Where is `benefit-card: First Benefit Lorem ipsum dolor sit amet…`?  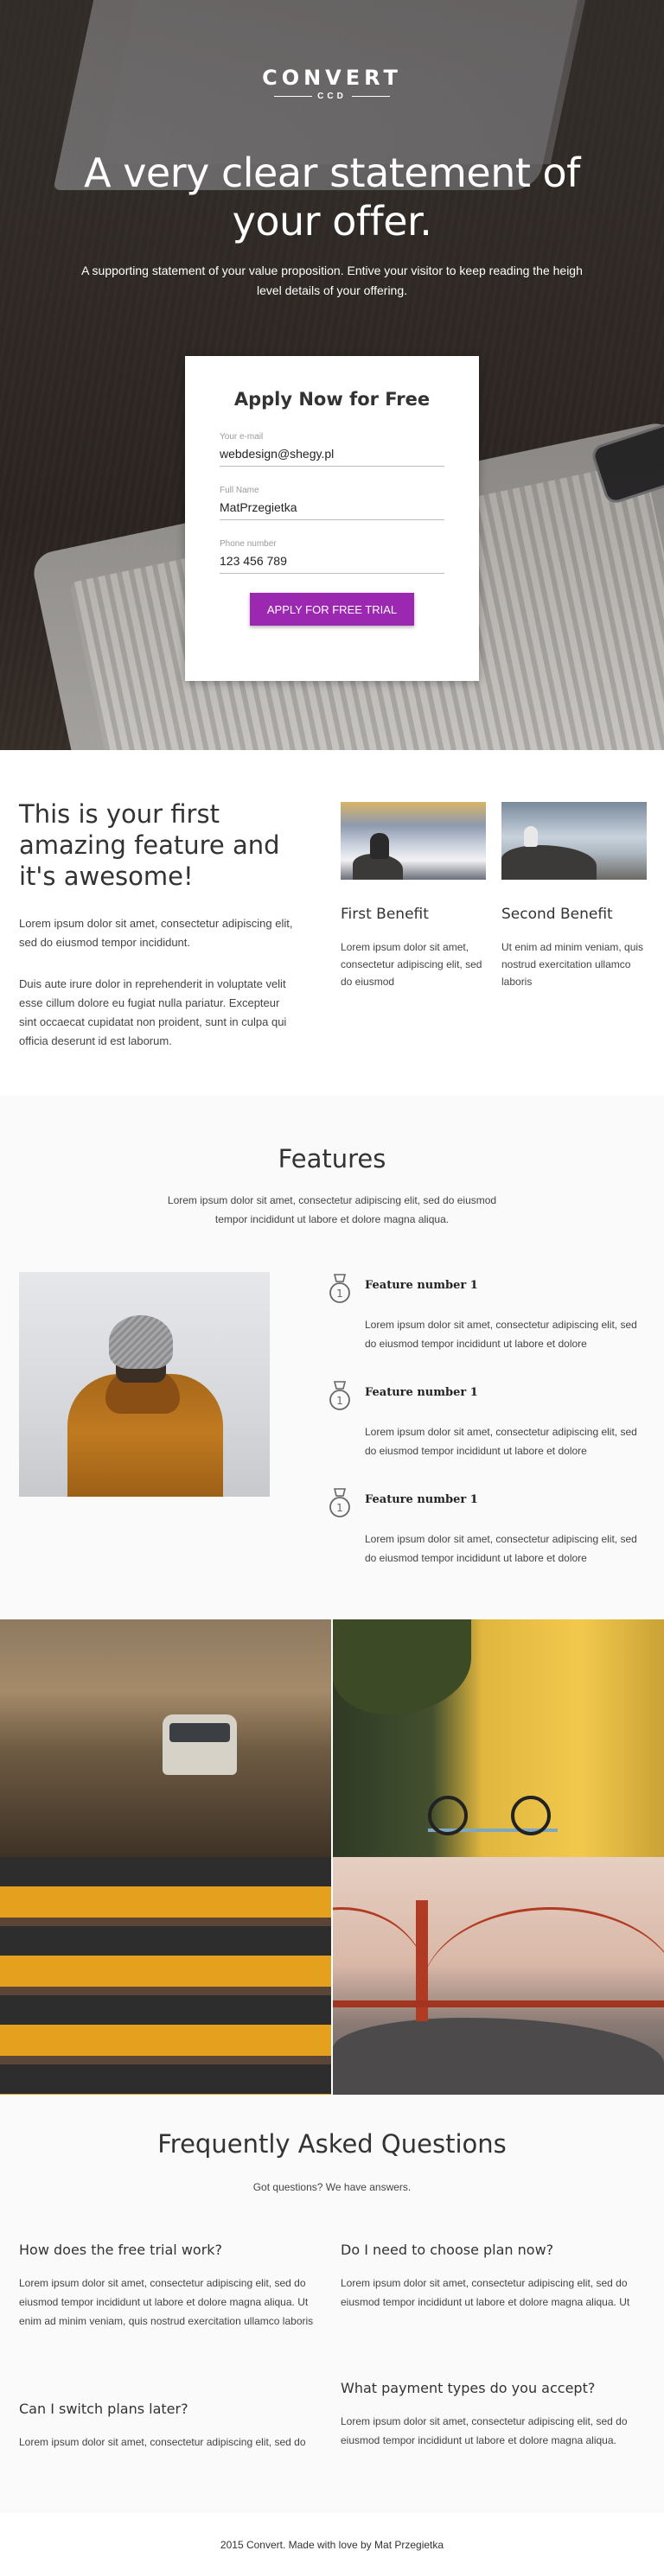 benefit-card: First Benefit Lorem ipsum dolor sit amet… is located at coordinates (413, 896).